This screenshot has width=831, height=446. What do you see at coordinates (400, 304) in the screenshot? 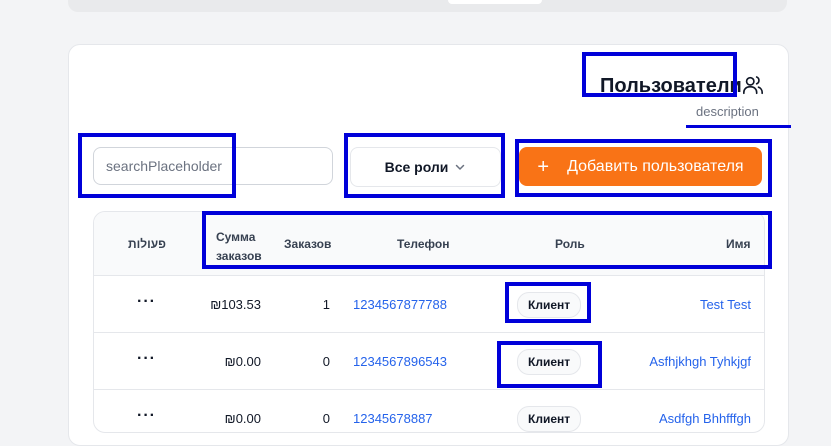
I see `row-phone-link: 1234567877788` at bounding box center [400, 304].